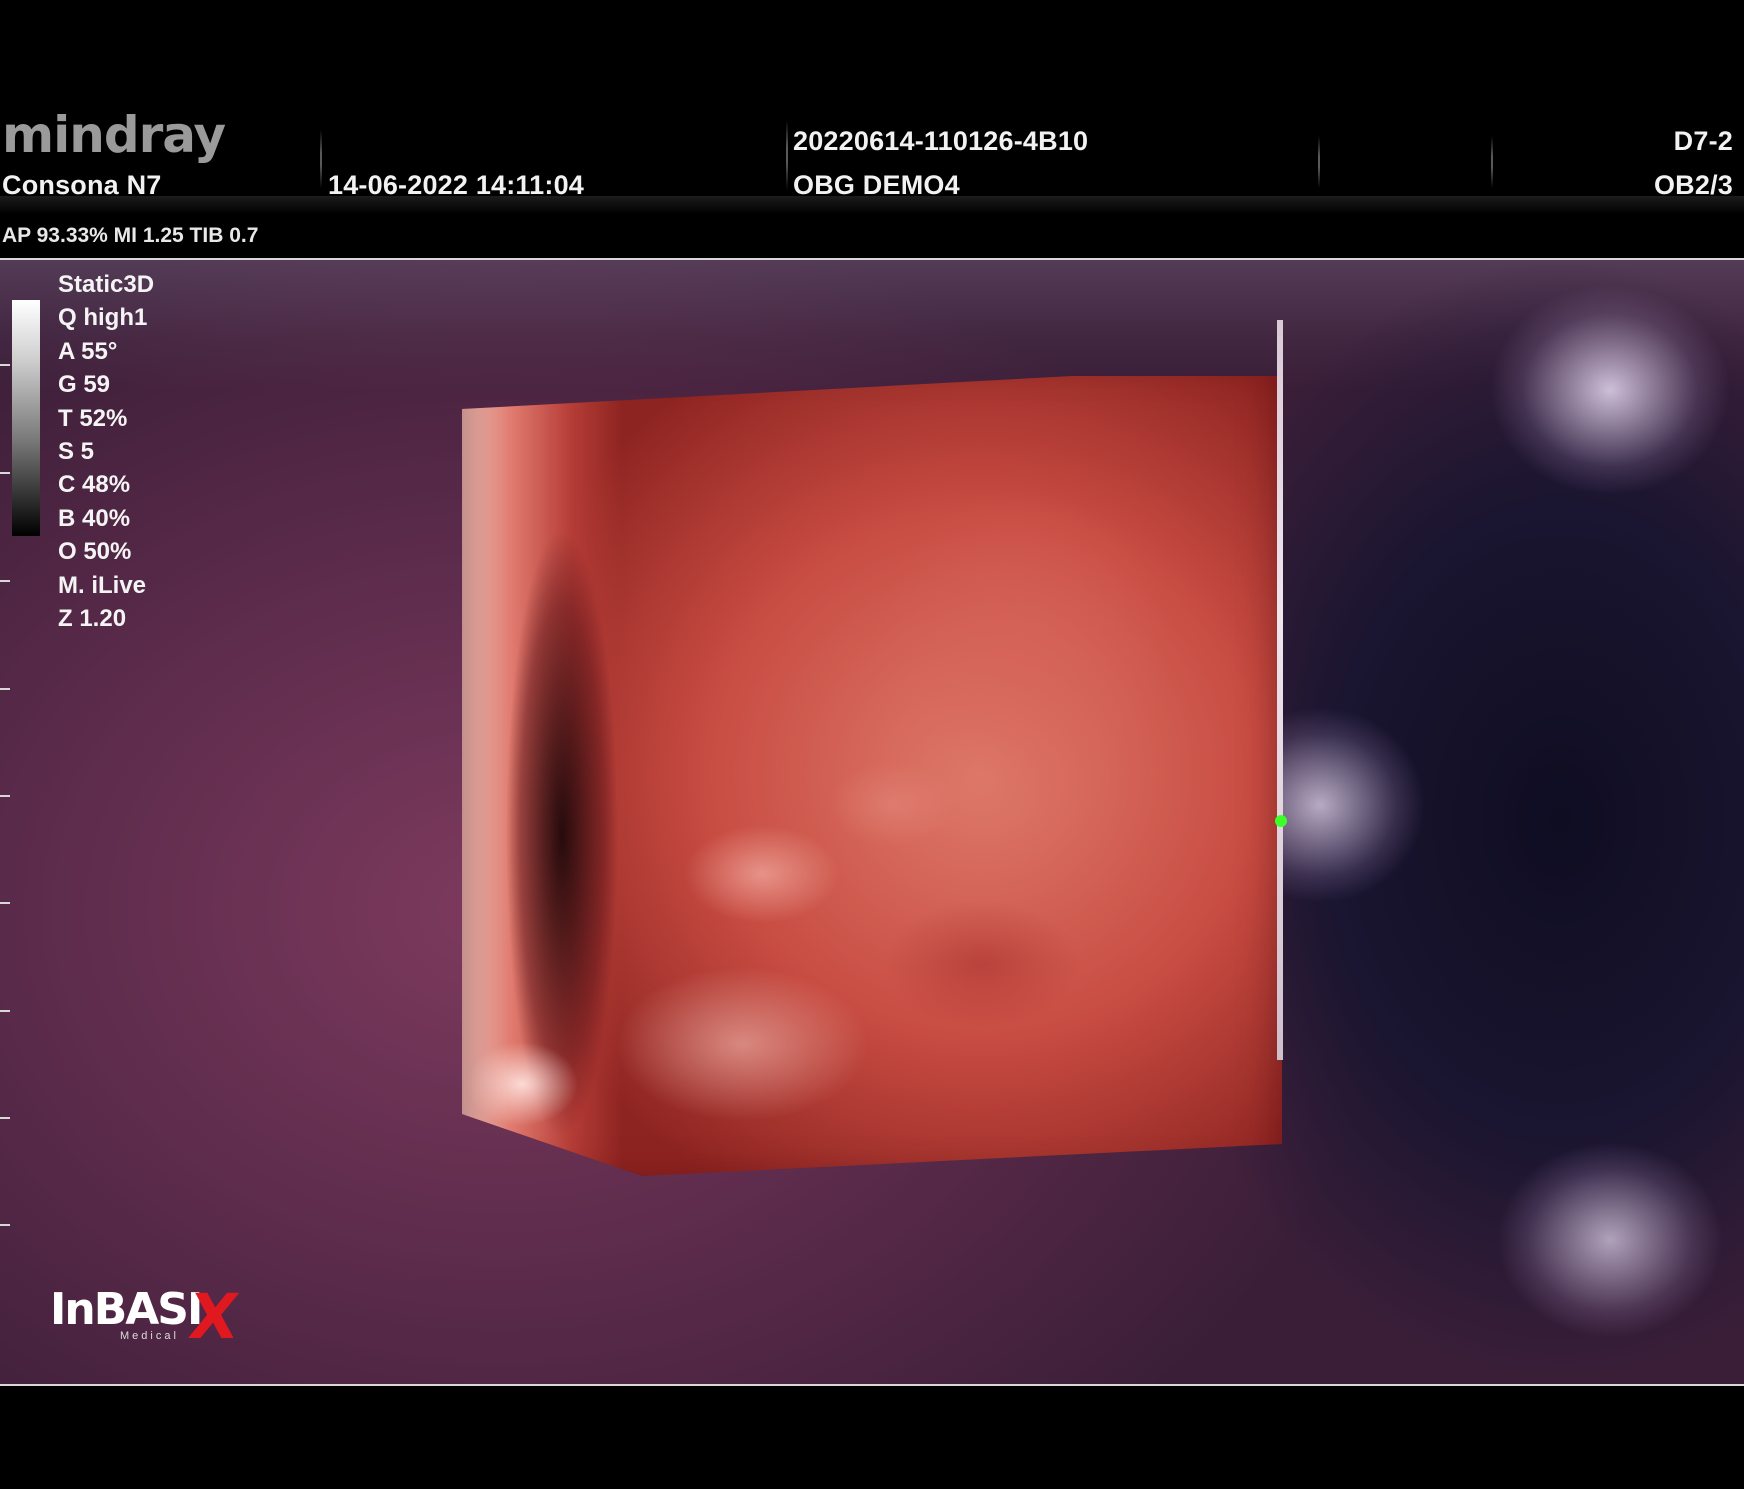 Image resolution: width=1744 pixels, height=1489 pixels. I want to click on param-angle: A 55°, so click(88, 351).